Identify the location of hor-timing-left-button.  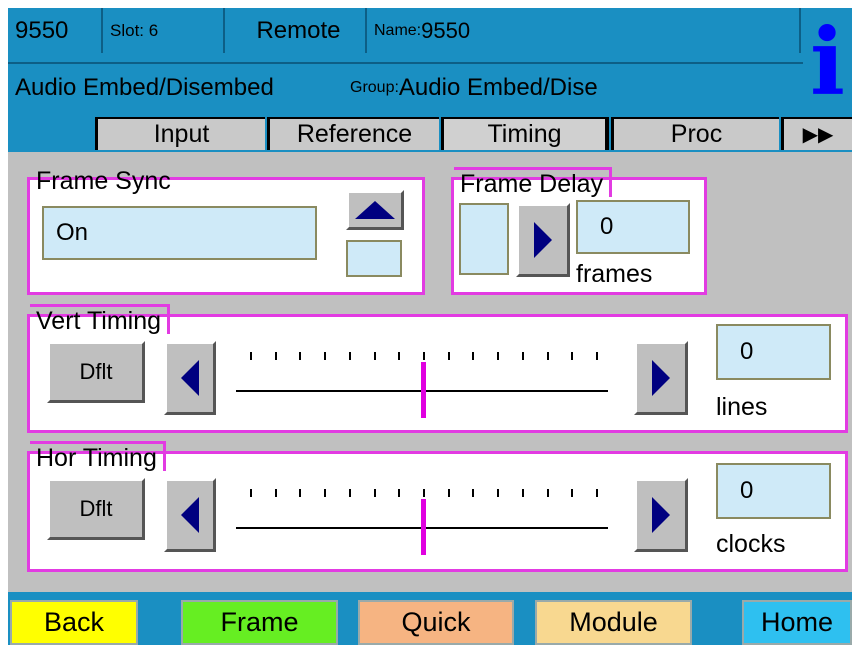
(190, 515).